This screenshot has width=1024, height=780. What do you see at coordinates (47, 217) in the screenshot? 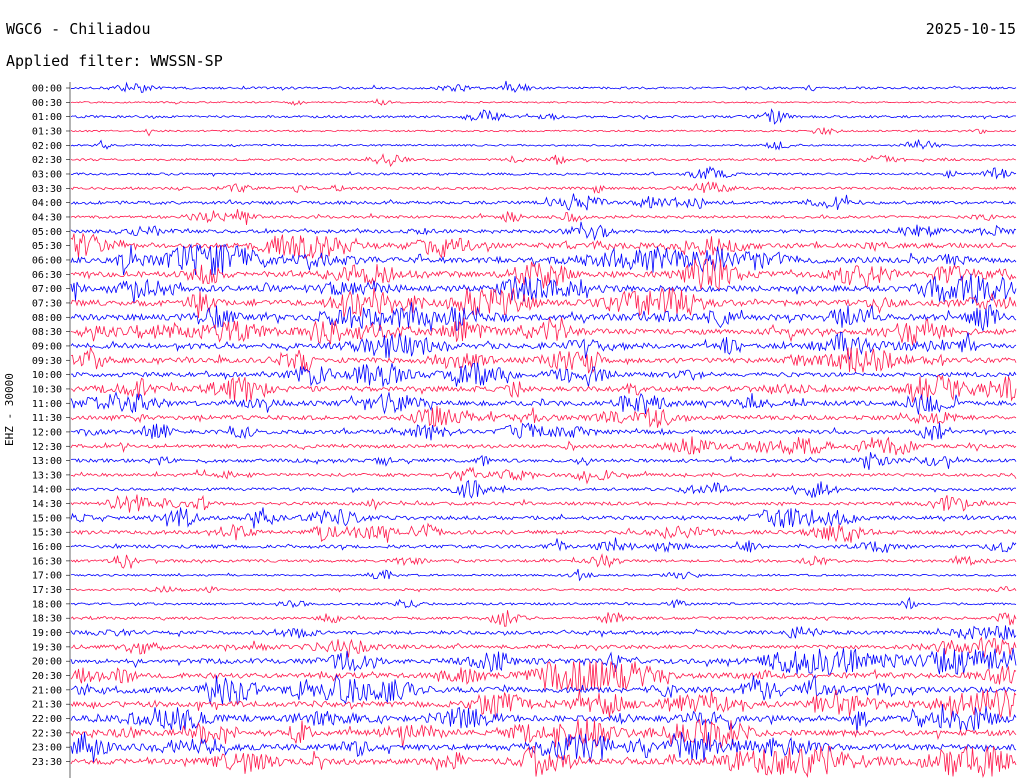
I see `time-tick-label: 04:30` at bounding box center [47, 217].